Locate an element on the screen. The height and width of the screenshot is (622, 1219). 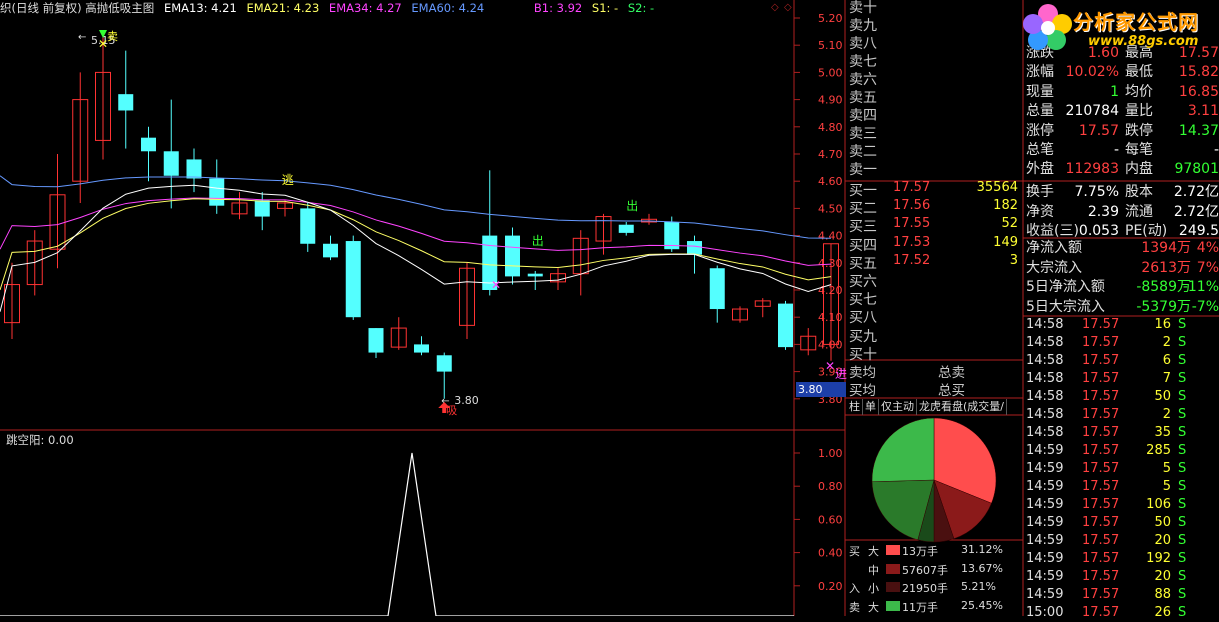
tick-row: 14:59 17.57 50 S is located at coordinates (1122, 523).